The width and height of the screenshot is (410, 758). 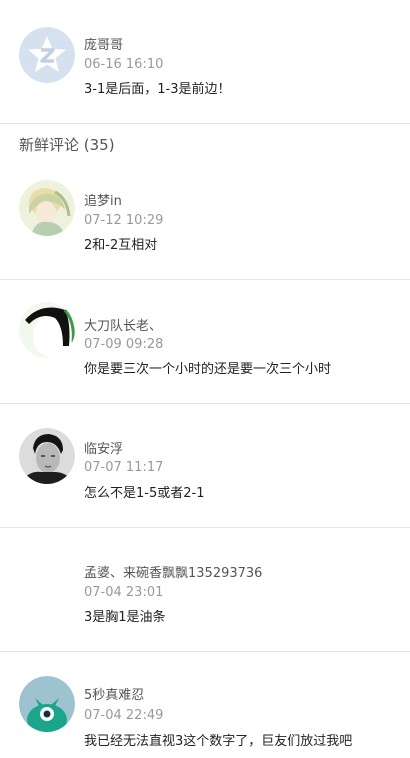 I want to click on comment-text: 你是要三次一个小时的还是要一次三个小时, so click(x=208, y=369).